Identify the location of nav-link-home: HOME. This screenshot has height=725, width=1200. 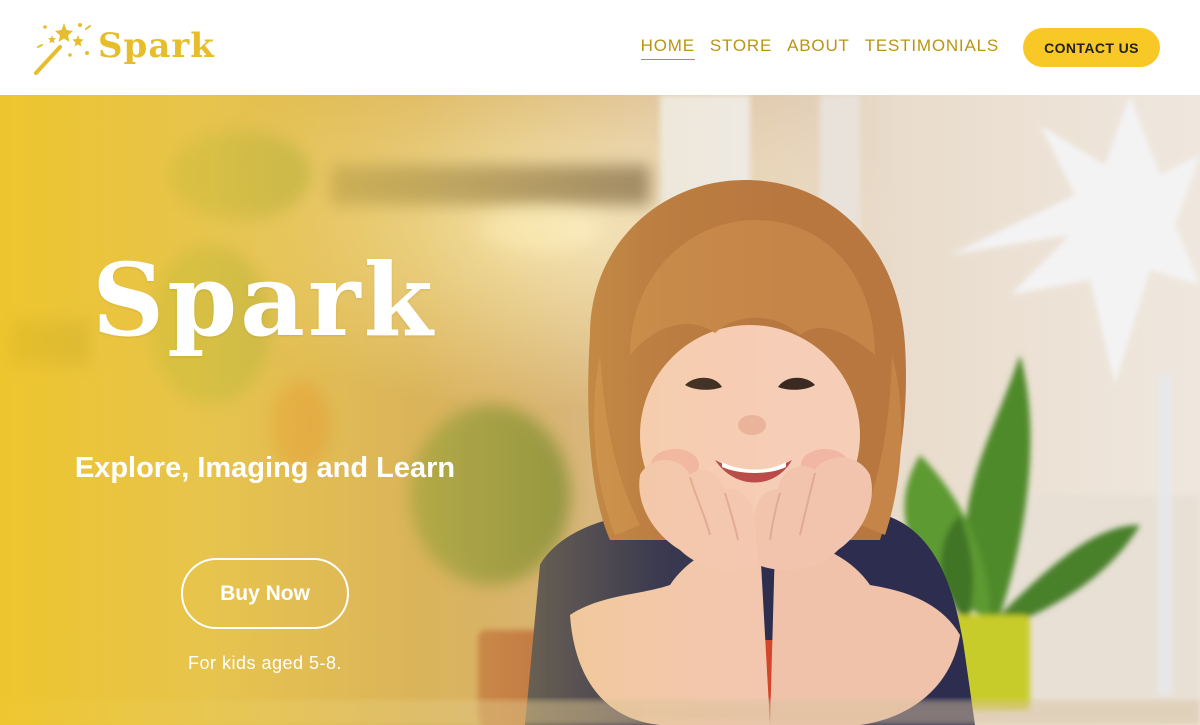
(667, 48).